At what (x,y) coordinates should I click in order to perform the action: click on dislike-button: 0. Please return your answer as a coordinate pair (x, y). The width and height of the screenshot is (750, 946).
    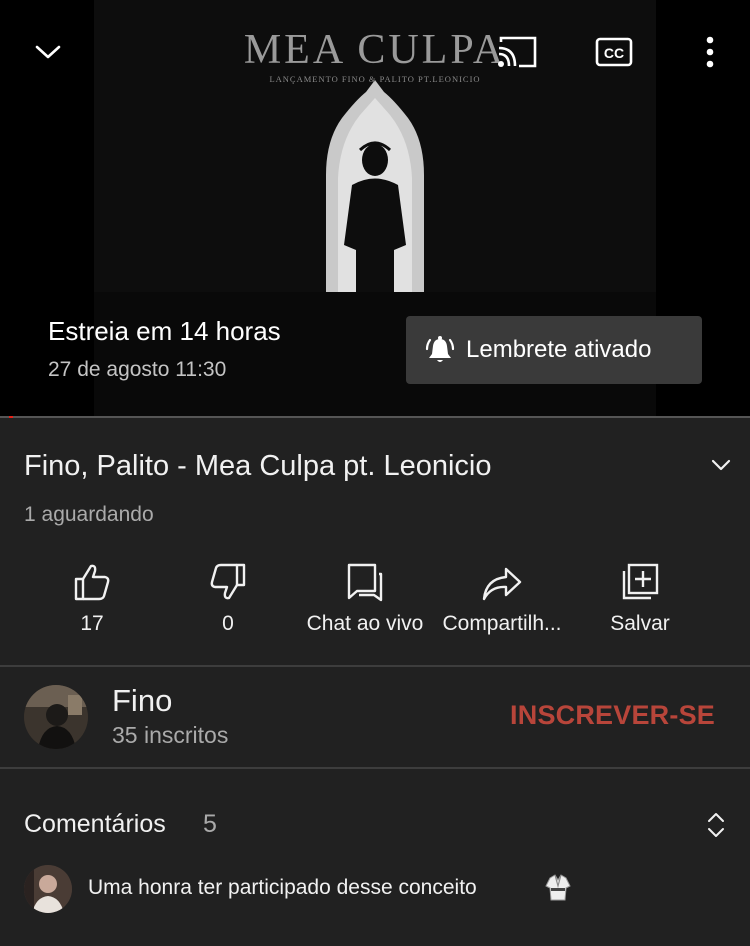
    Looking at the image, I should click on (228, 601).